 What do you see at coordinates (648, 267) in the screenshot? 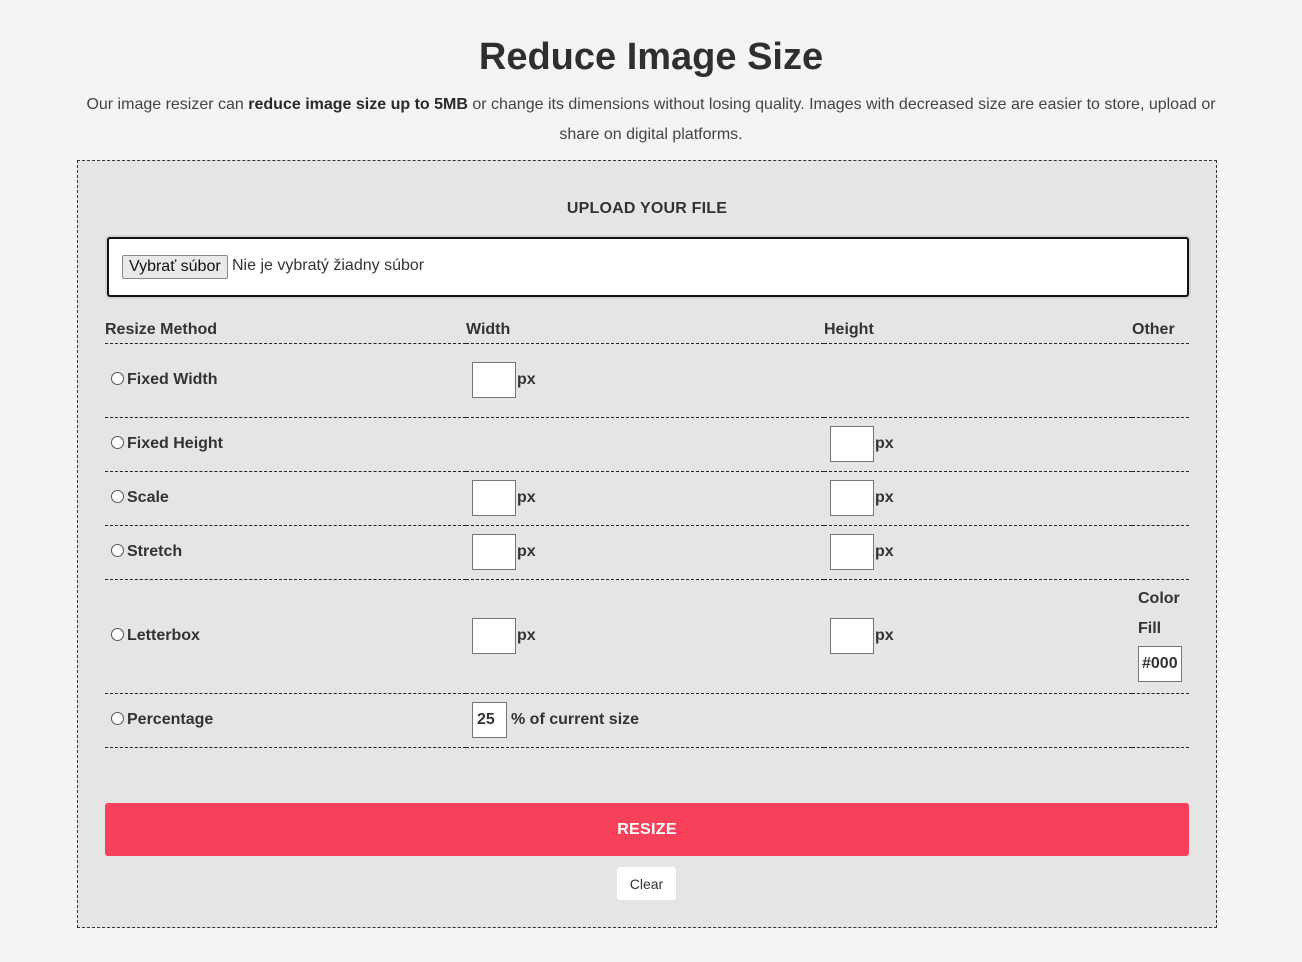
I see `file-input: Vybrať súbor Nie je vybratý žiadny súbor` at bounding box center [648, 267].